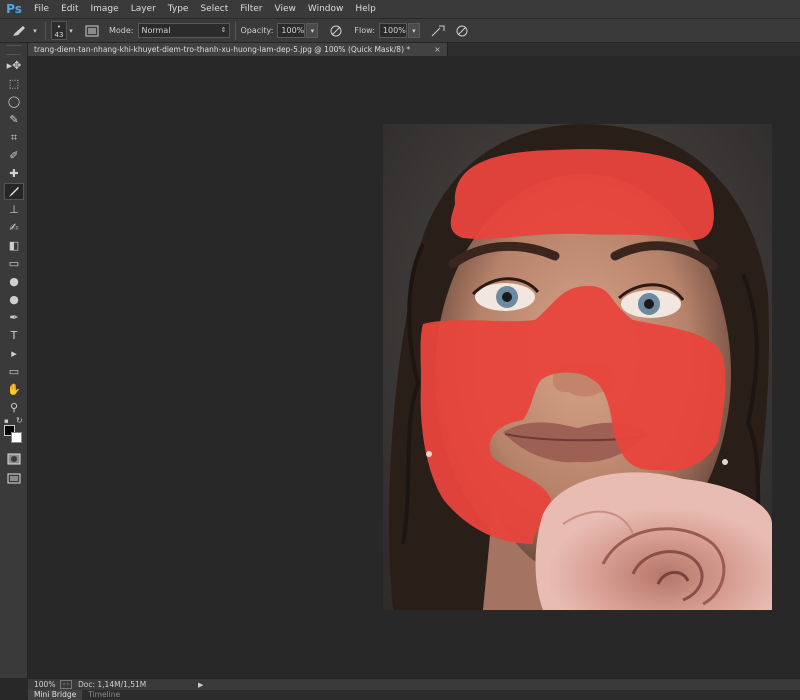 The height and width of the screenshot is (700, 800). What do you see at coordinates (14, 191) in the screenshot?
I see `brush-tool-icon` at bounding box center [14, 191].